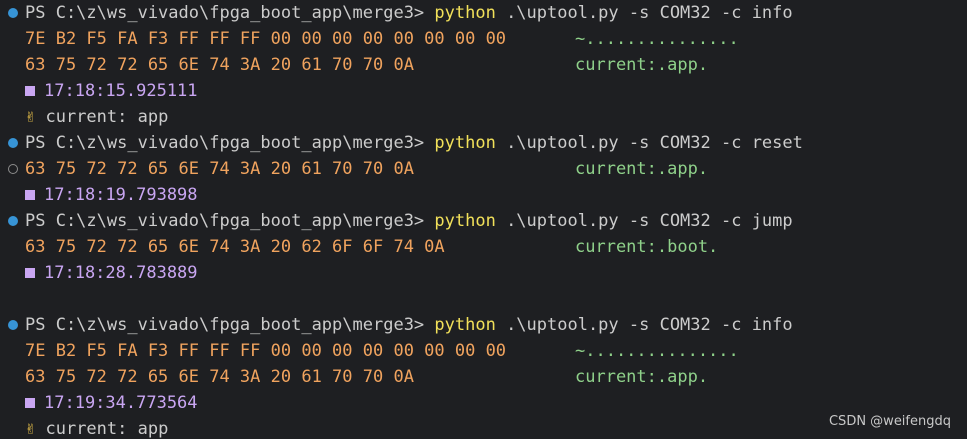  What do you see at coordinates (649, 143) in the screenshot?
I see `command-args: .\uptool.py -s COM32 -c reset` at bounding box center [649, 143].